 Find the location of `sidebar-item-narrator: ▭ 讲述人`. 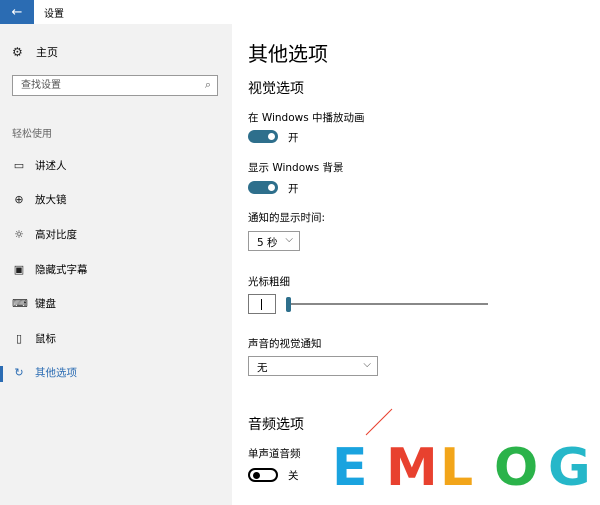

sidebar-item-narrator: ▭ 讲述人 is located at coordinates (116, 165).